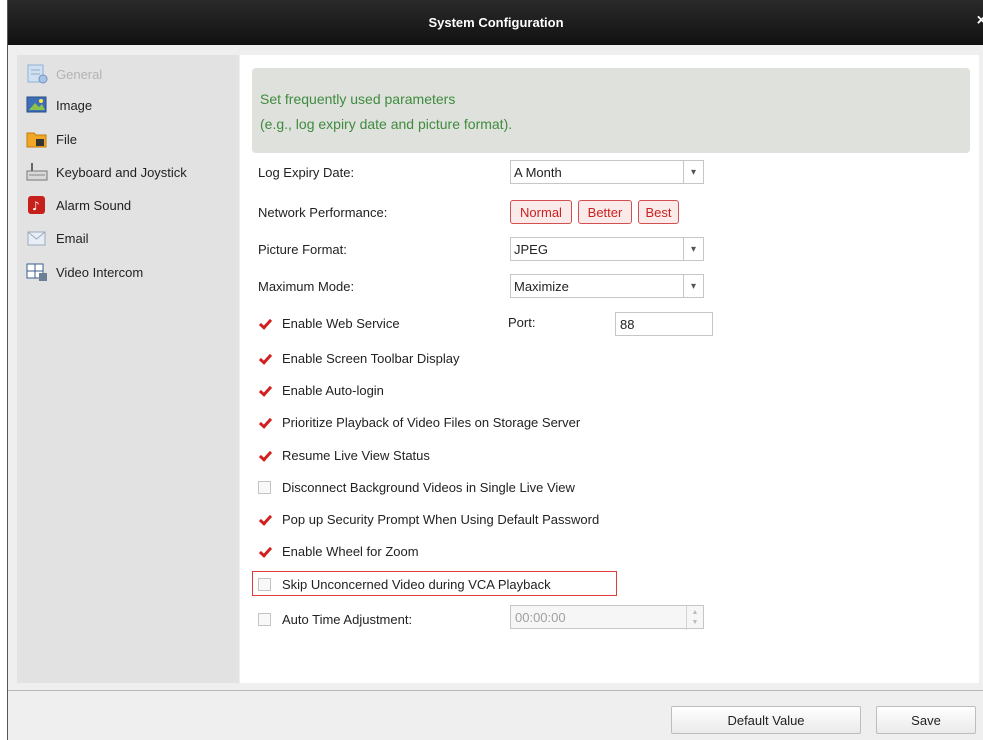  Describe the element at coordinates (541, 286) in the screenshot. I see `maximum-mode-value: Maximize` at that location.